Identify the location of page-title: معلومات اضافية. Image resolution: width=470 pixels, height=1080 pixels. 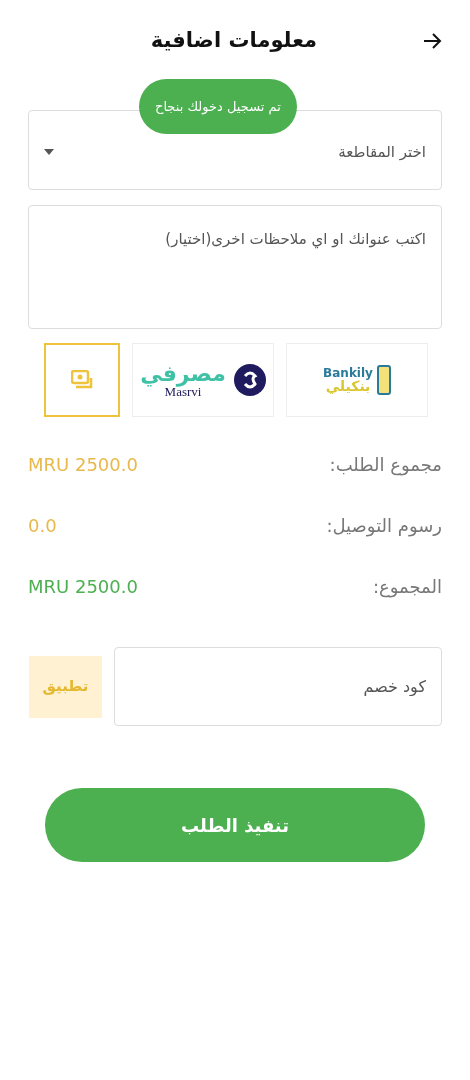
(233, 41).